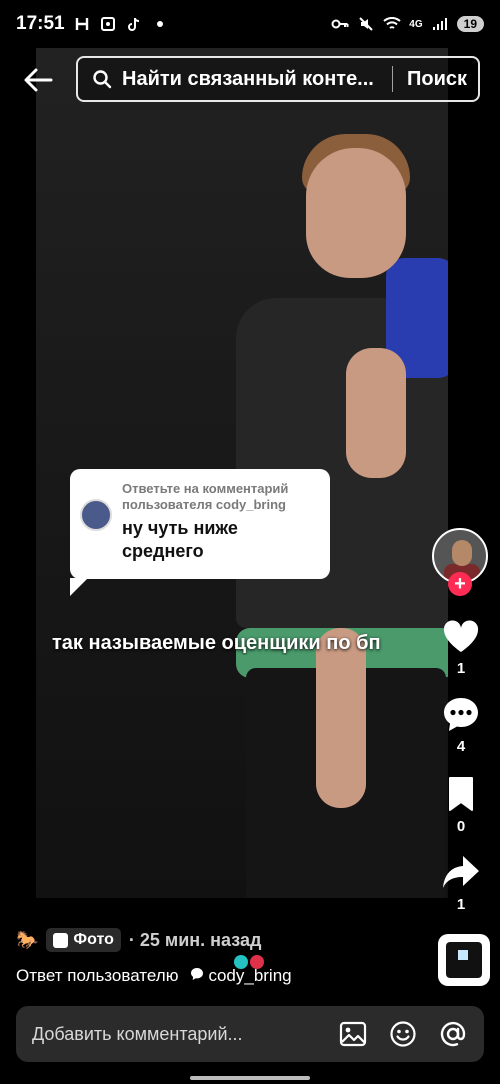  What do you see at coordinates (461, 636) in the screenshot?
I see `heart-icon` at bounding box center [461, 636].